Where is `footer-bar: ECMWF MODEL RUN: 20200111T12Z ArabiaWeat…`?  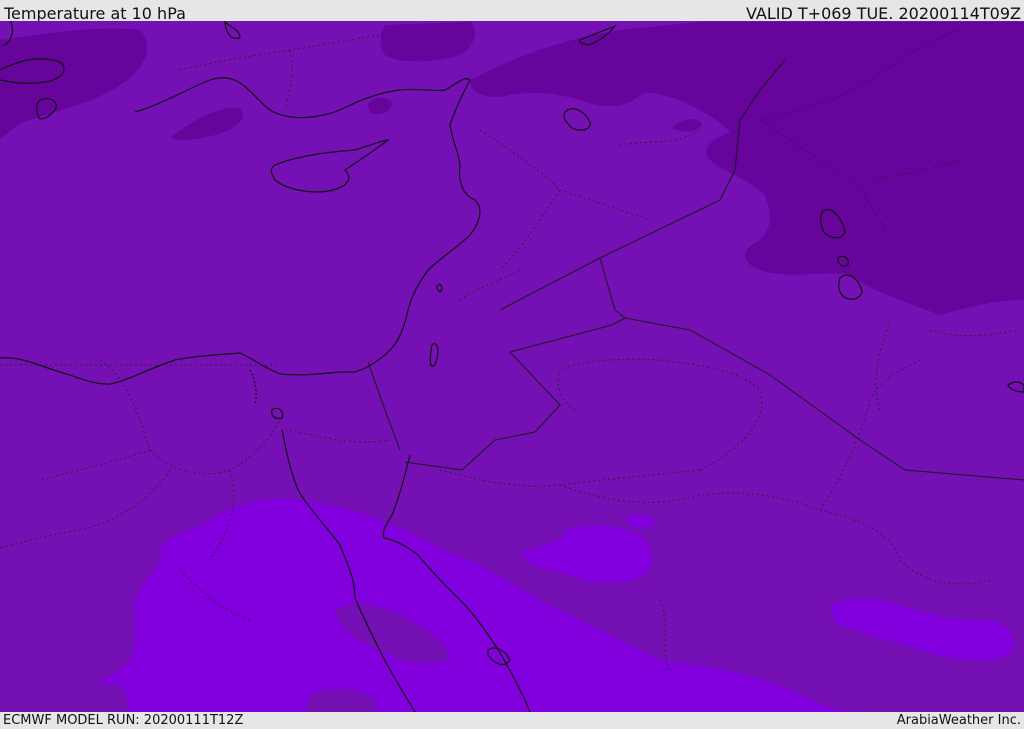
footer-bar: ECMWF MODEL RUN: 20200111T12Z ArabiaWeat… is located at coordinates (512, 720).